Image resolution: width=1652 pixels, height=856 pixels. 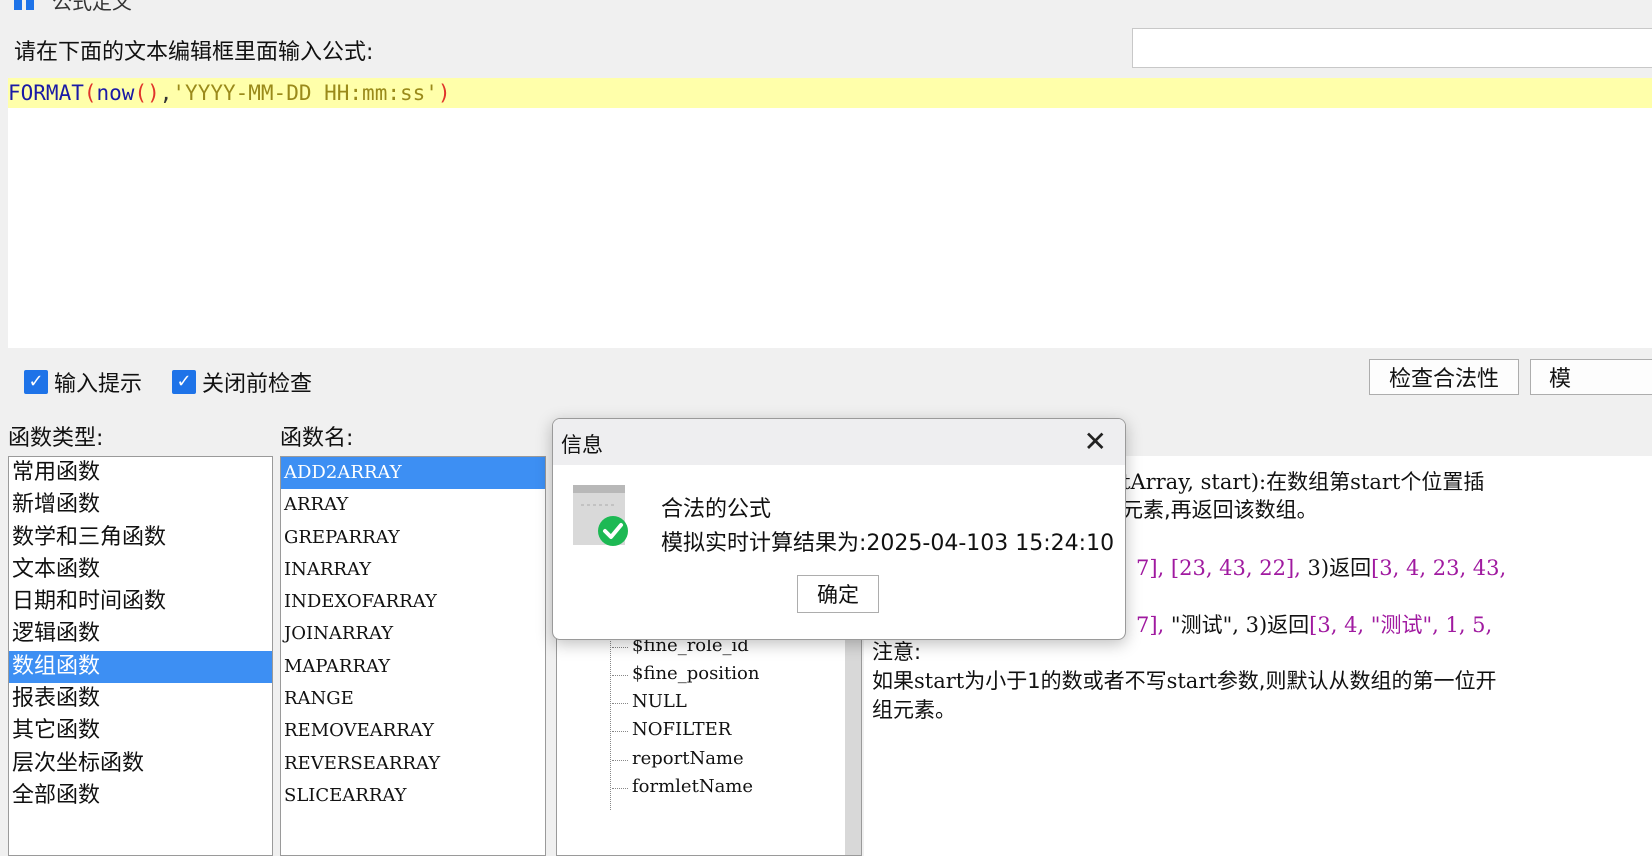 What do you see at coordinates (140, 538) in the screenshot?
I see `function-type-item: 数学和三角函数` at bounding box center [140, 538].